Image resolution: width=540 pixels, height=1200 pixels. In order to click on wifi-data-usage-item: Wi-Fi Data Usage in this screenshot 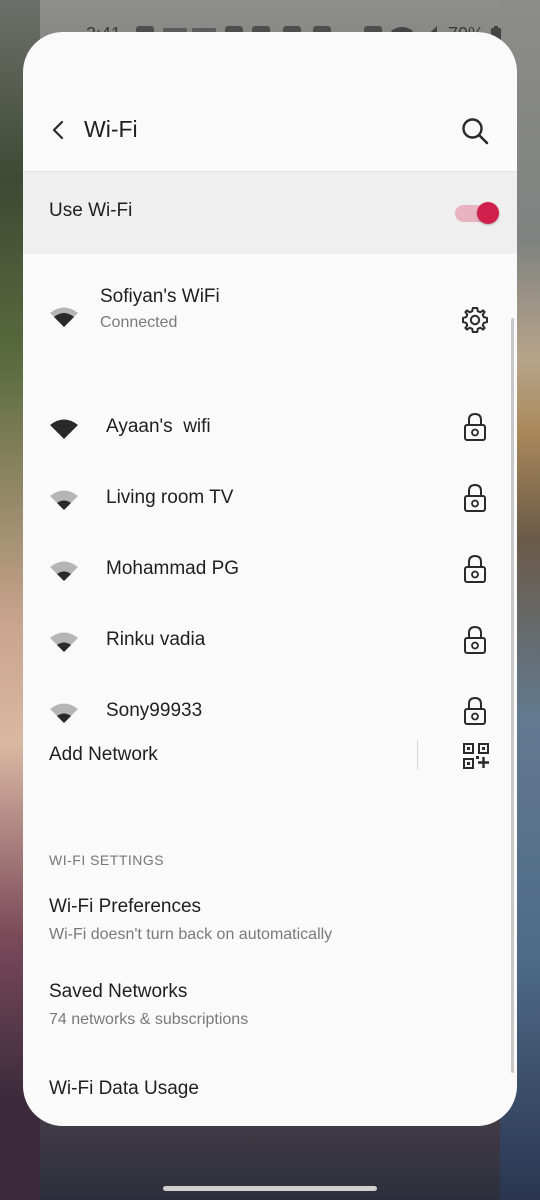, I will do `click(270, 1102)`.